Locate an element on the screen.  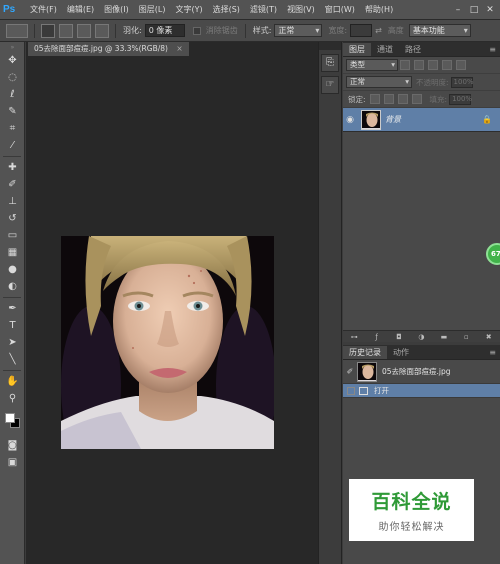
layers-panel-footer: ⊶ ƒ ◘ ◑ ▬ ▫ ✖ is located at coordinates (421, 336).